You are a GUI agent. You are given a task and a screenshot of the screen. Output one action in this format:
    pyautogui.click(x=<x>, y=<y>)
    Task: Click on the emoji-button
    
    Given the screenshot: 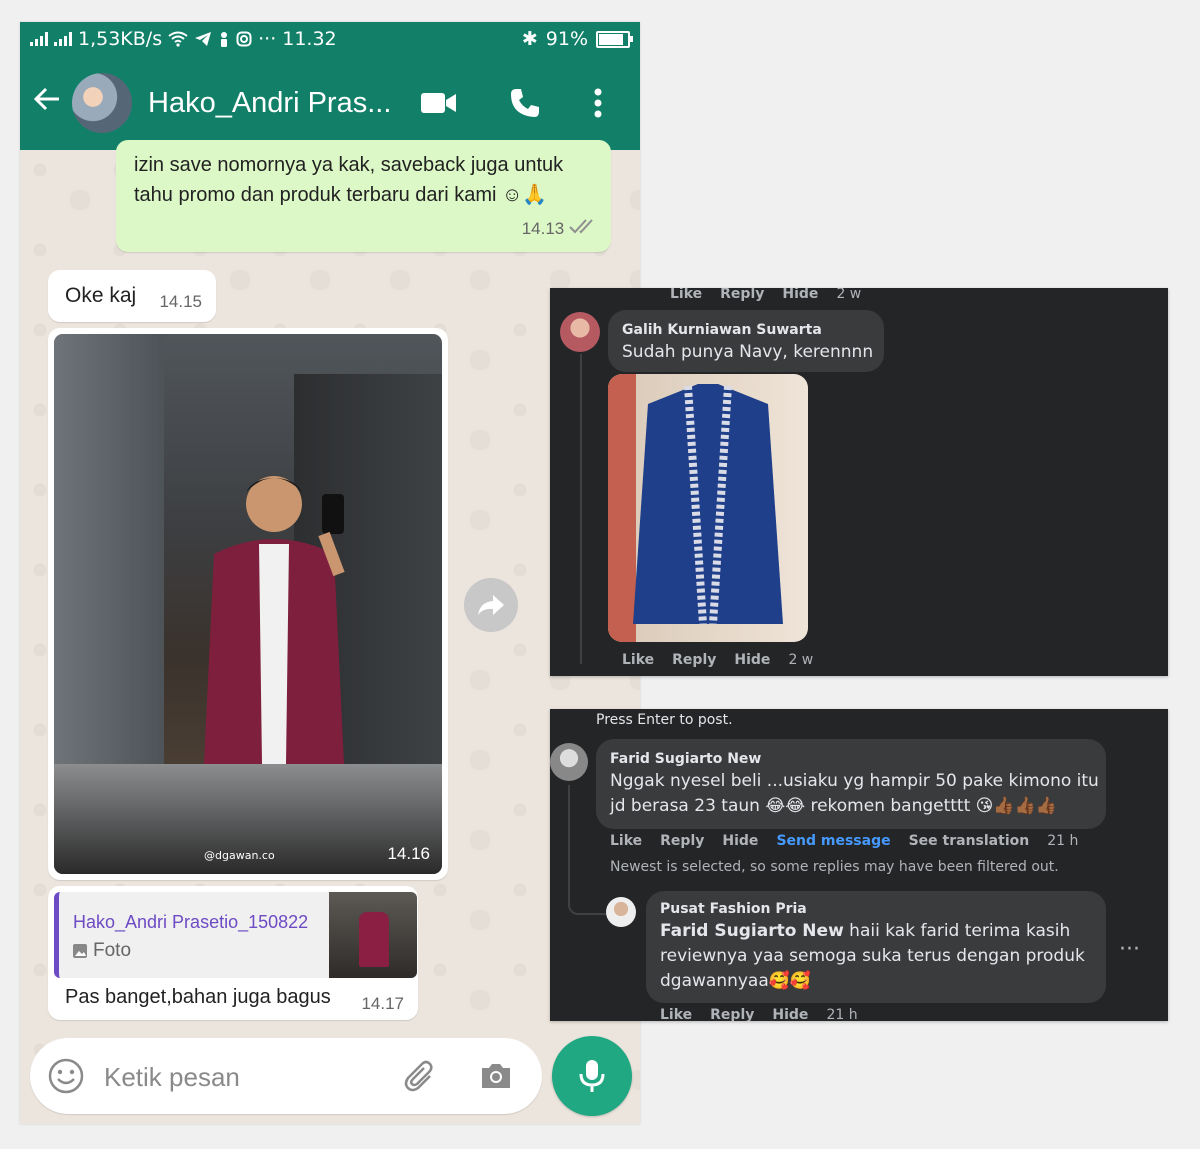 What is the action you would take?
    pyautogui.click(x=66, y=1078)
    